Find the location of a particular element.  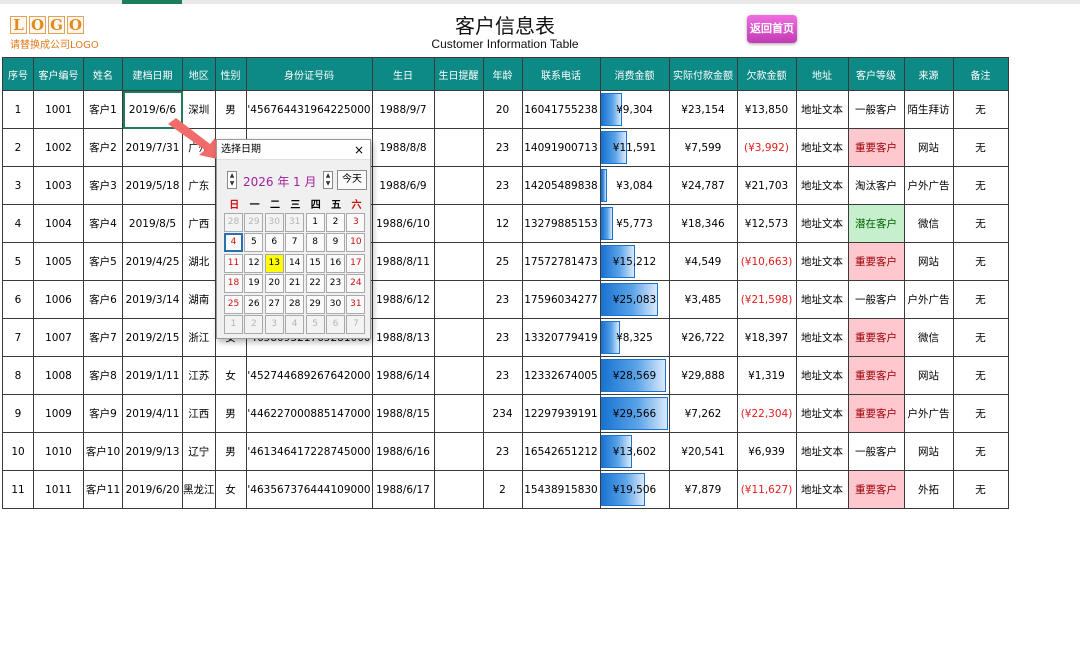

gender-cell: 男 is located at coordinates (230, 413).